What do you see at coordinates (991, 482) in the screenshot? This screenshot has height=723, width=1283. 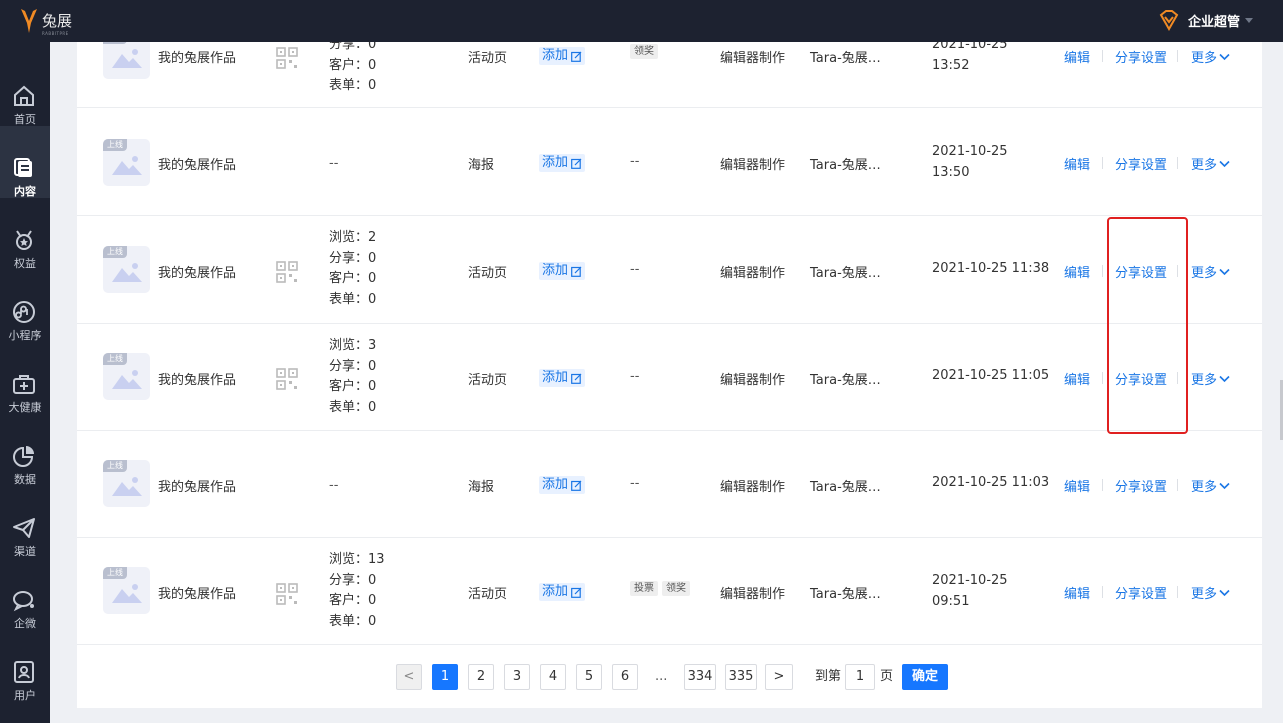 I see `time-line: 2021-10-25 11:03` at bounding box center [991, 482].